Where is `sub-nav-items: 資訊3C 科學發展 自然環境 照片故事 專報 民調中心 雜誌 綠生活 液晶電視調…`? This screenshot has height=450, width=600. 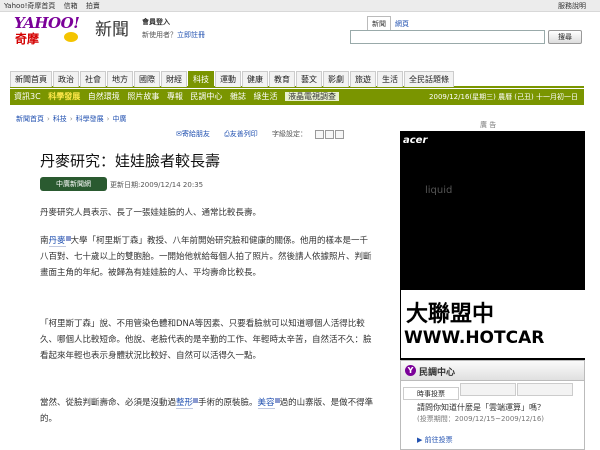 sub-nav-items: 資訊3C 科學發展 自然環境 照片故事 專報 民調中心 雜誌 綠生活 液晶電視調… is located at coordinates (179, 97).